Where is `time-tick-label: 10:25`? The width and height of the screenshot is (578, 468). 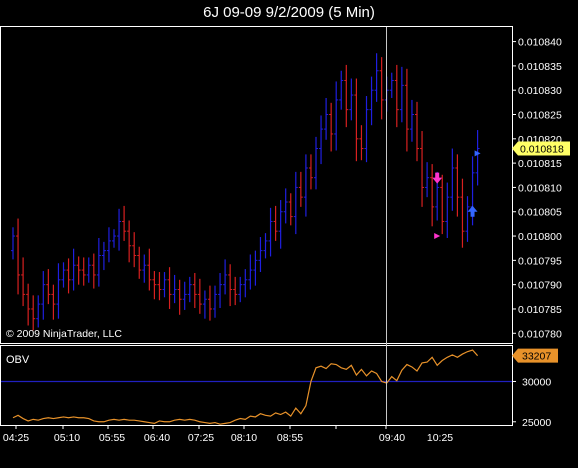
time-tick-label: 10:25 is located at coordinates (440, 438).